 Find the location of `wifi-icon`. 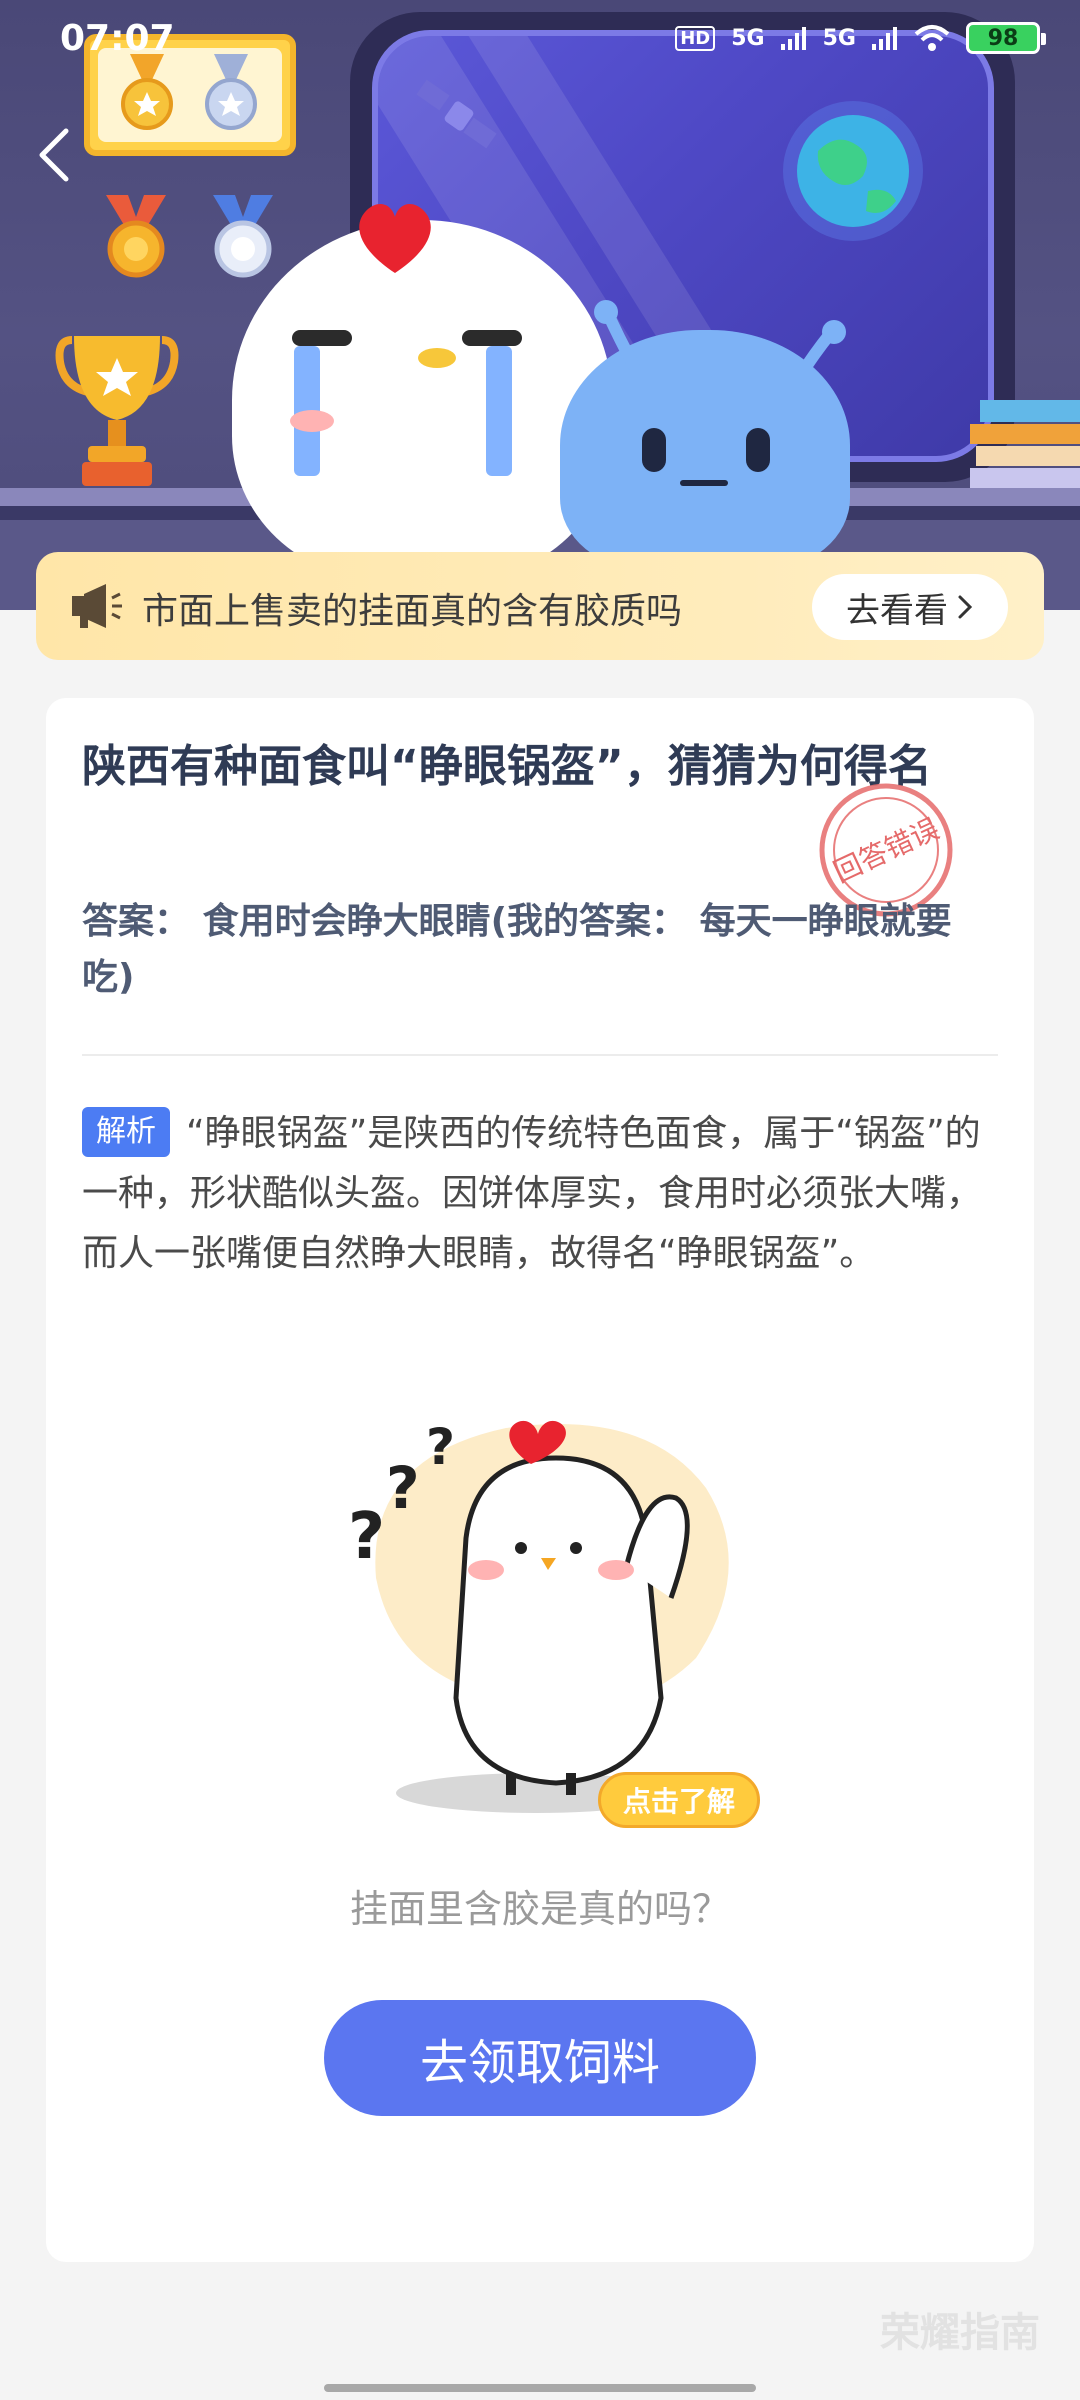

wifi-icon is located at coordinates (932, 38).